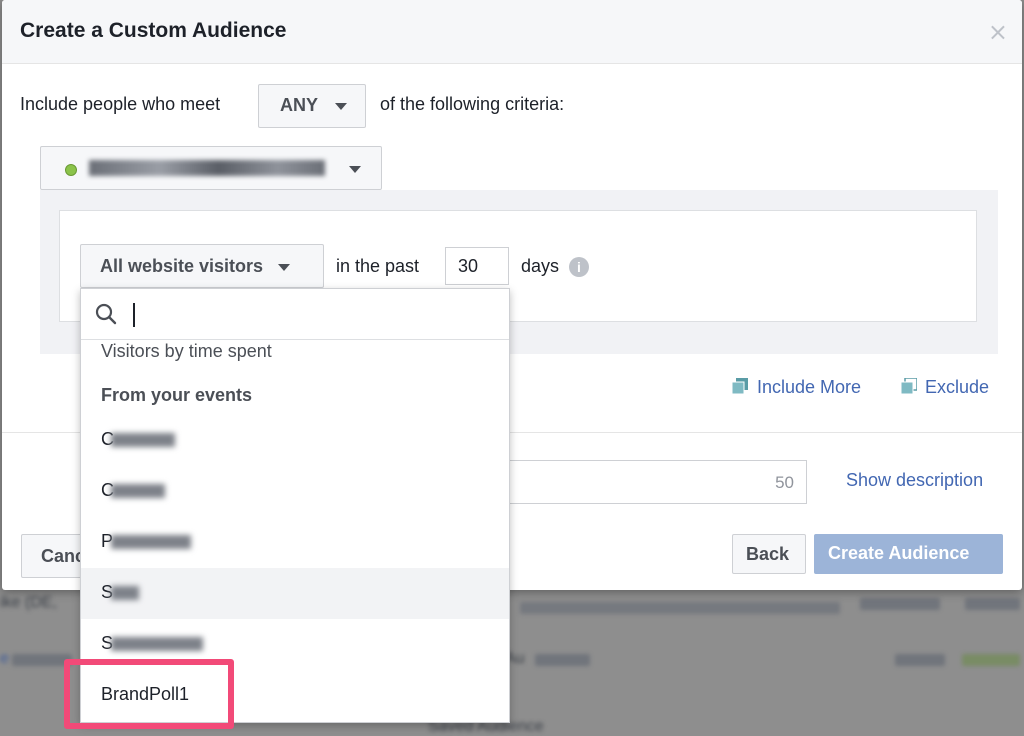  I want to click on match-type-value: ANY, so click(299, 105).